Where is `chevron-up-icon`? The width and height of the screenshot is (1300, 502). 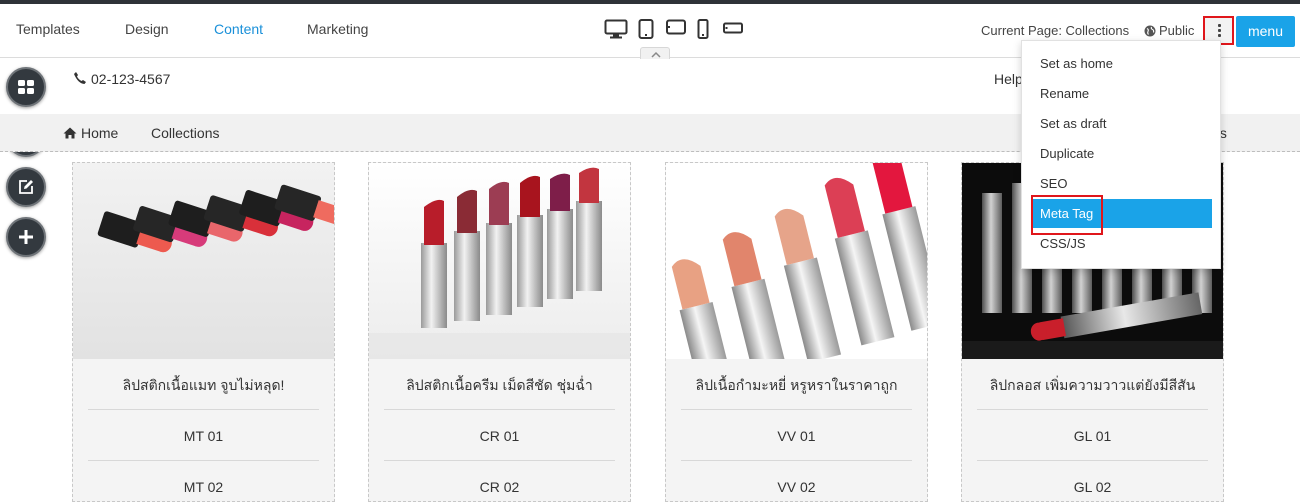
chevron-up-icon is located at coordinates (656, 54).